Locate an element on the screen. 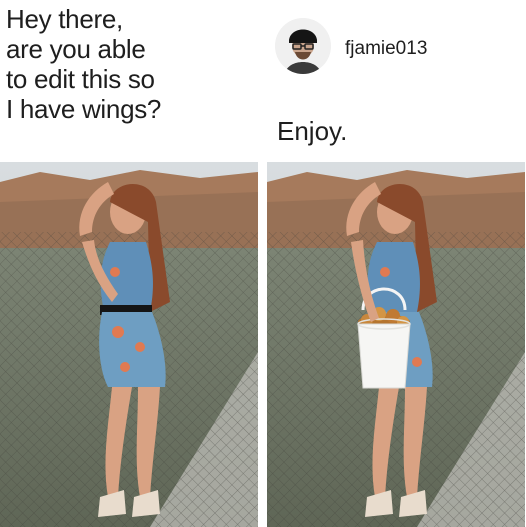  request-line-1: Hey there, is located at coordinates (64, 19).